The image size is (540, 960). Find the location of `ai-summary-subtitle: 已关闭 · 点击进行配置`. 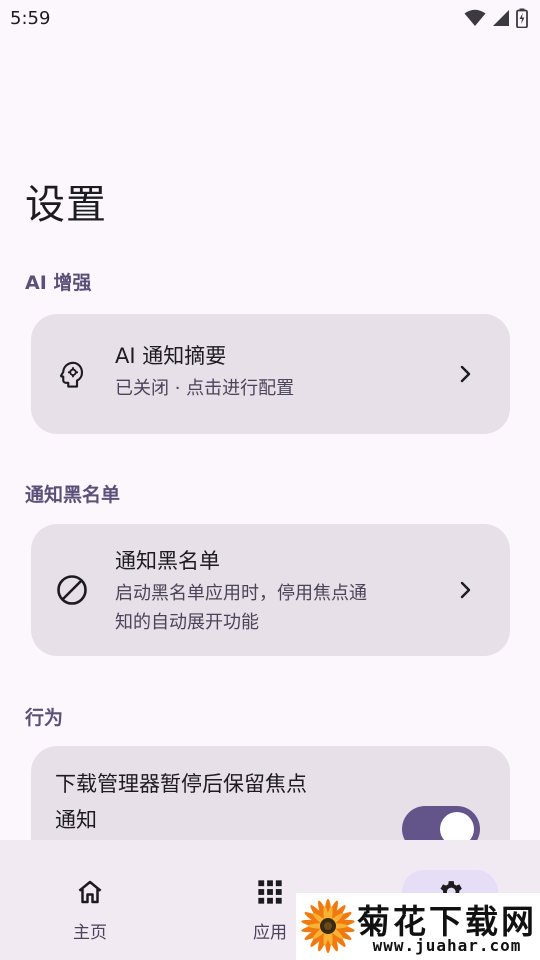

ai-summary-subtitle: 已关闭 · 点击进行配置 is located at coordinates (205, 388).